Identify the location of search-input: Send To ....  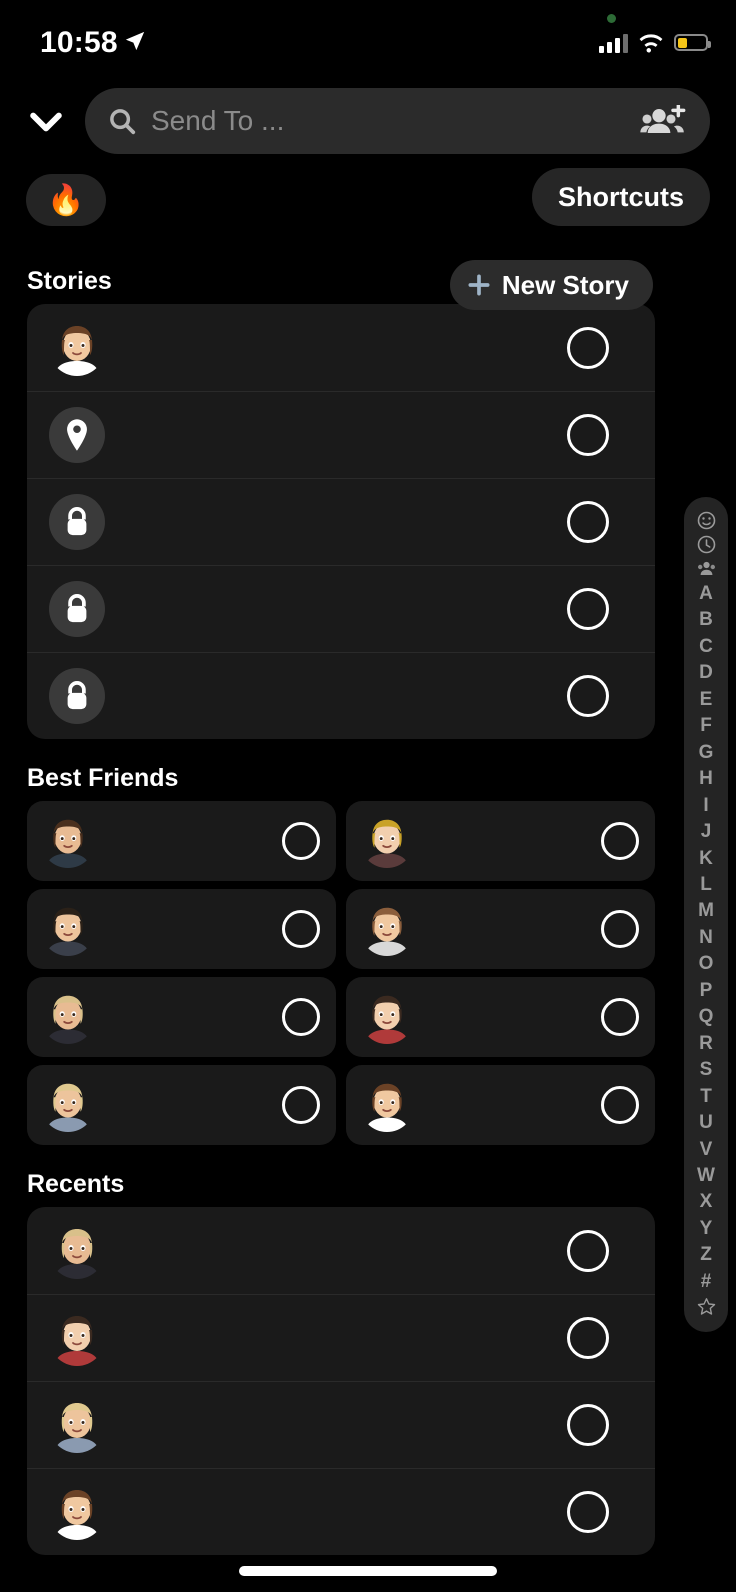
(395, 121).